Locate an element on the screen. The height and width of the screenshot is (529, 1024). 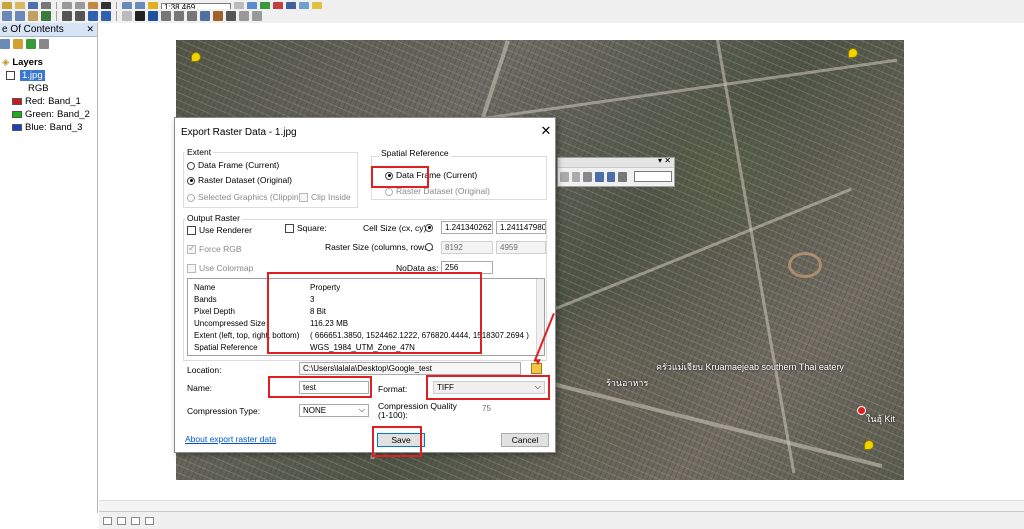
clip-inside-option: Clip Inside is located at coordinates (325, 197).